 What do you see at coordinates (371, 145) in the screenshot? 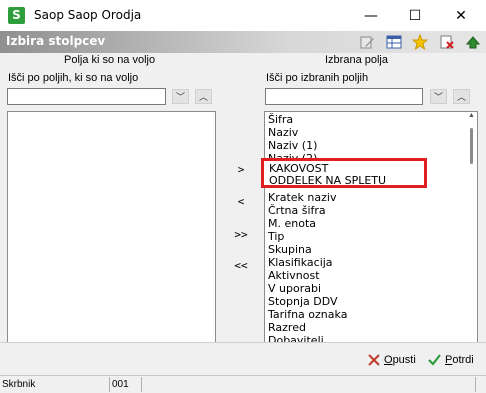
I see `list-item: Naziv (1)` at bounding box center [371, 145].